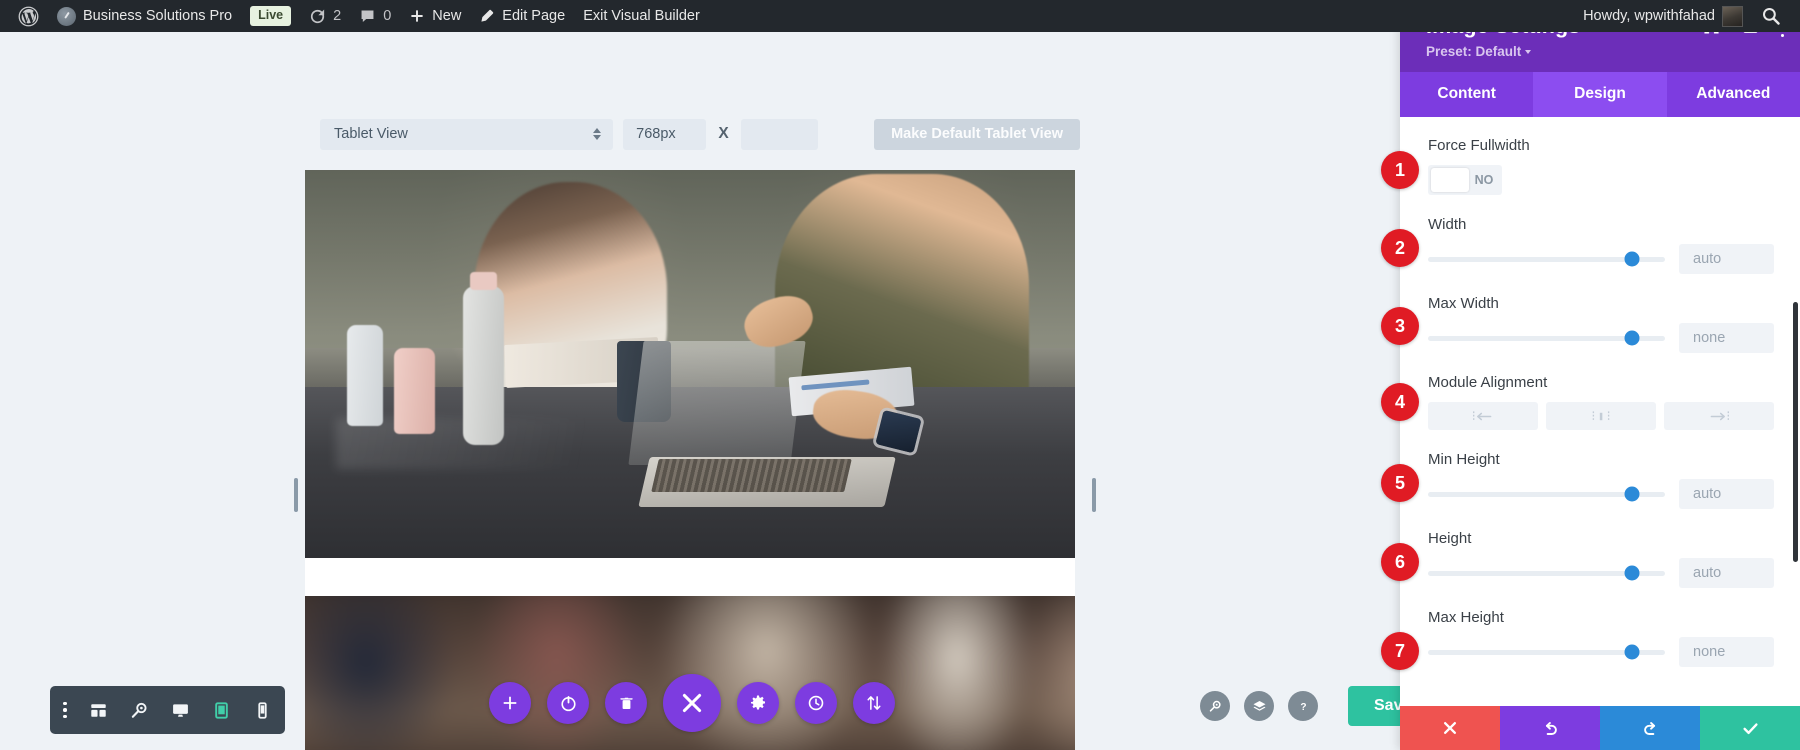 The height and width of the screenshot is (750, 1800). I want to click on redo-button, so click(1650, 728).